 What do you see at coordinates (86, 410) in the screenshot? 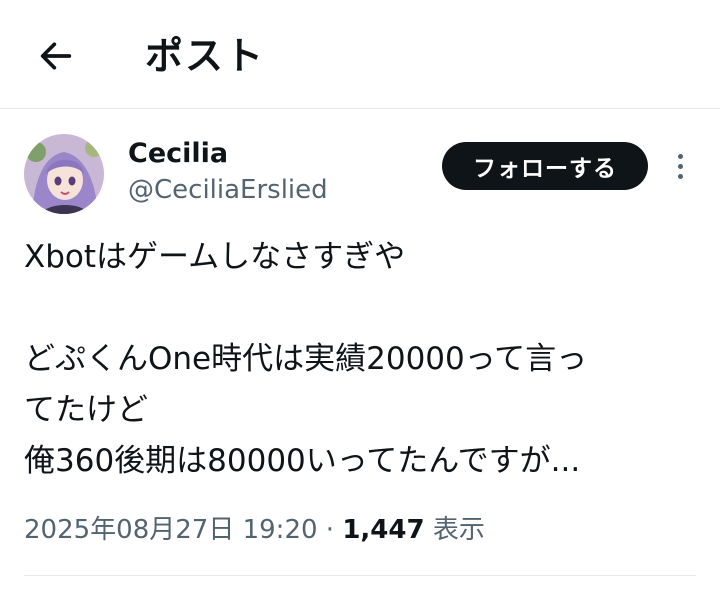
I see `tweet-line: てたけど` at bounding box center [86, 410].